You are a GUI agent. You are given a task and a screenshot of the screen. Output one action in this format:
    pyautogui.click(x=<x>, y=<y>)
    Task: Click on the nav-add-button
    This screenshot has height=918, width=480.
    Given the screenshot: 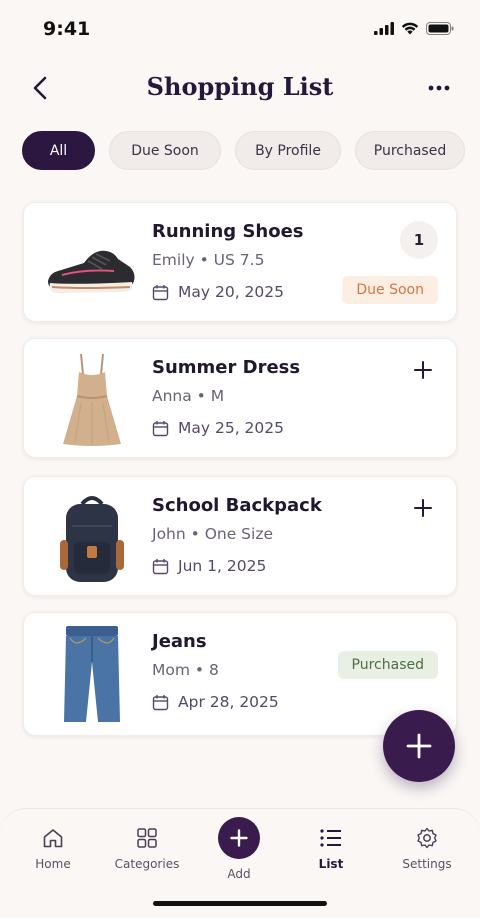 What is the action you would take?
    pyautogui.click(x=239, y=838)
    